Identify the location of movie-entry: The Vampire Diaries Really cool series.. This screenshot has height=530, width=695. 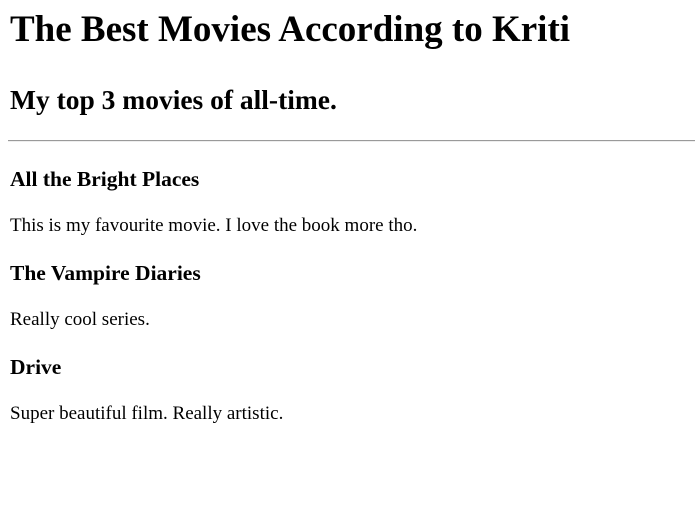
(352, 296).